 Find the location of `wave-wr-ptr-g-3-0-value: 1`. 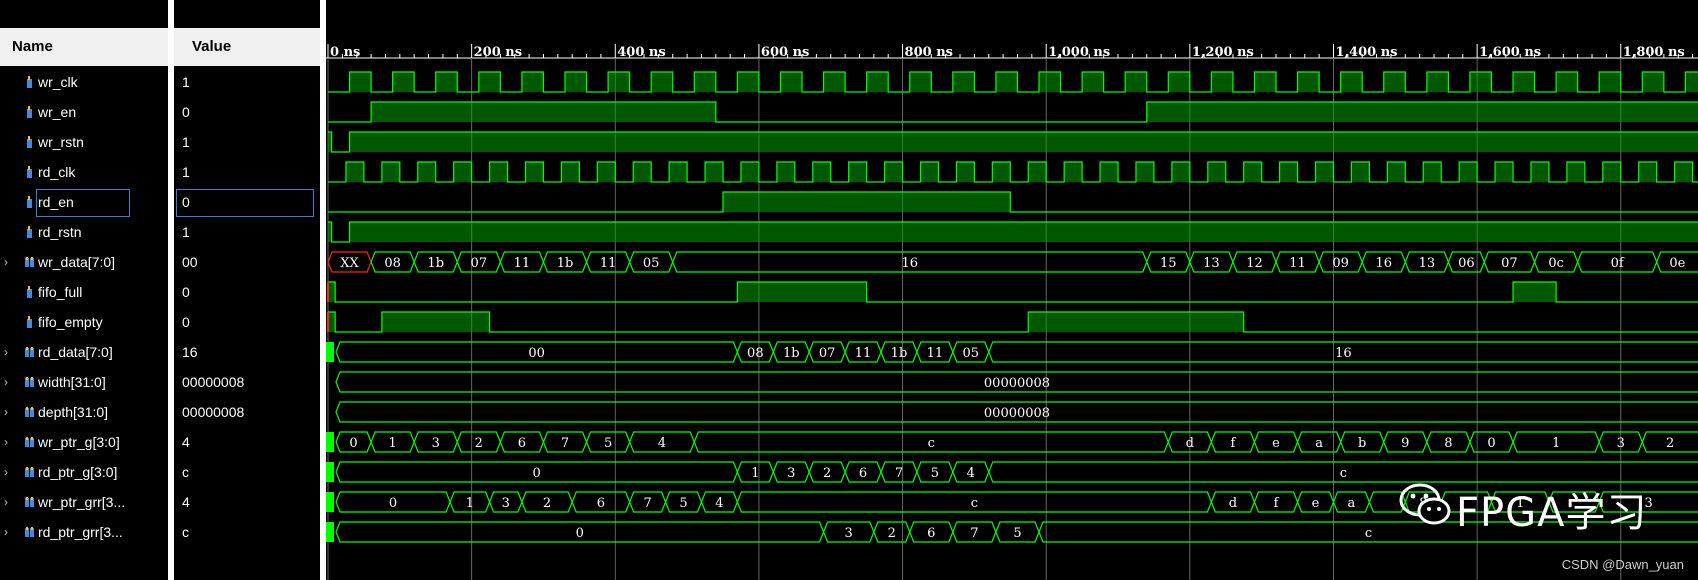

wave-wr-ptr-g-3-0-value: 1 is located at coordinates (1556, 443).